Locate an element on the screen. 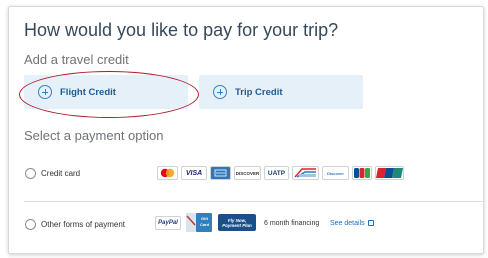  page-title: How would you like to pay for your trip? is located at coordinates (181, 30).